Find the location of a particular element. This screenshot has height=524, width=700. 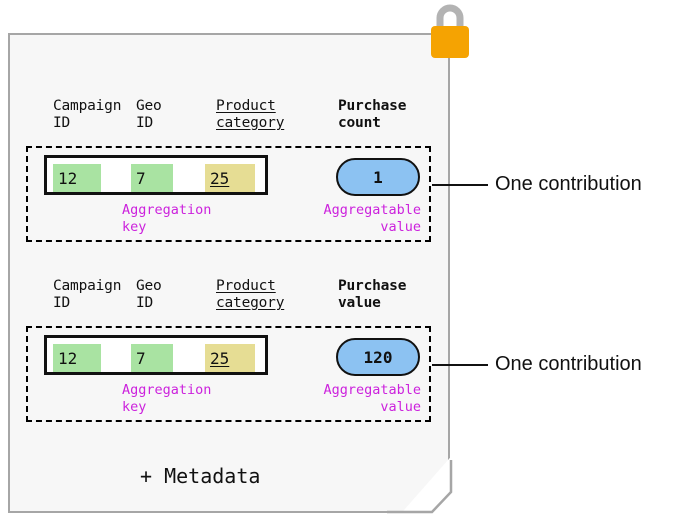

key-cell-product-category-1: 25 is located at coordinates (230, 178).